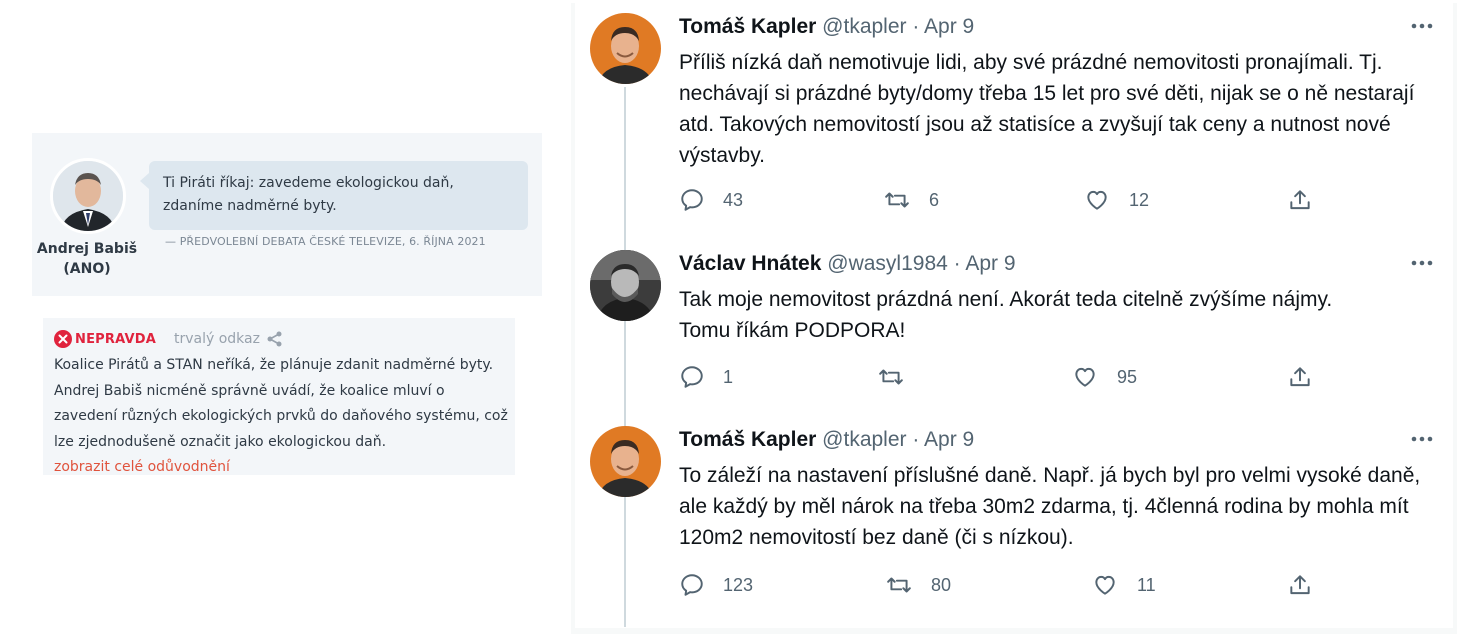 The image size is (1466, 635). What do you see at coordinates (733, 199) in the screenshot?
I see `reply-count: 43` at bounding box center [733, 199].